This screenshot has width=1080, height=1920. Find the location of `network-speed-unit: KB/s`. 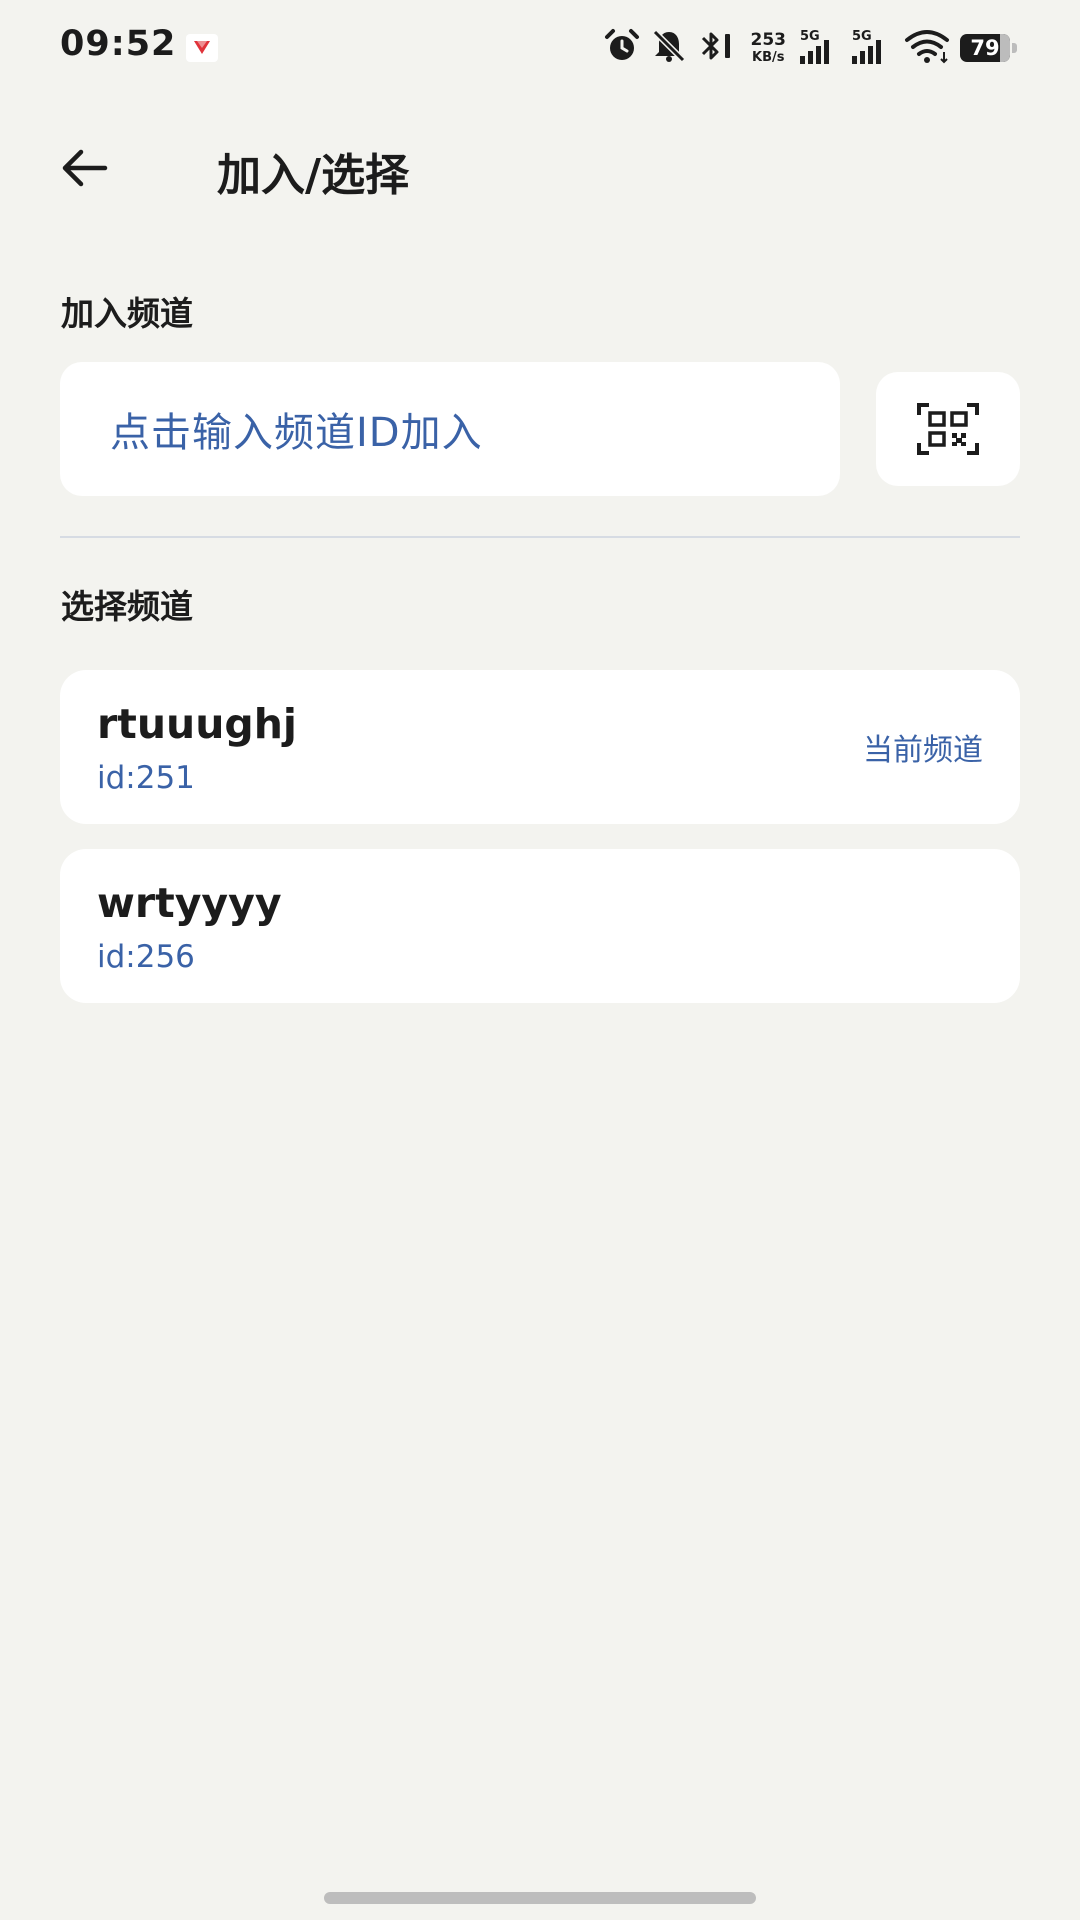

network-speed-unit: KB/s is located at coordinates (768, 57).